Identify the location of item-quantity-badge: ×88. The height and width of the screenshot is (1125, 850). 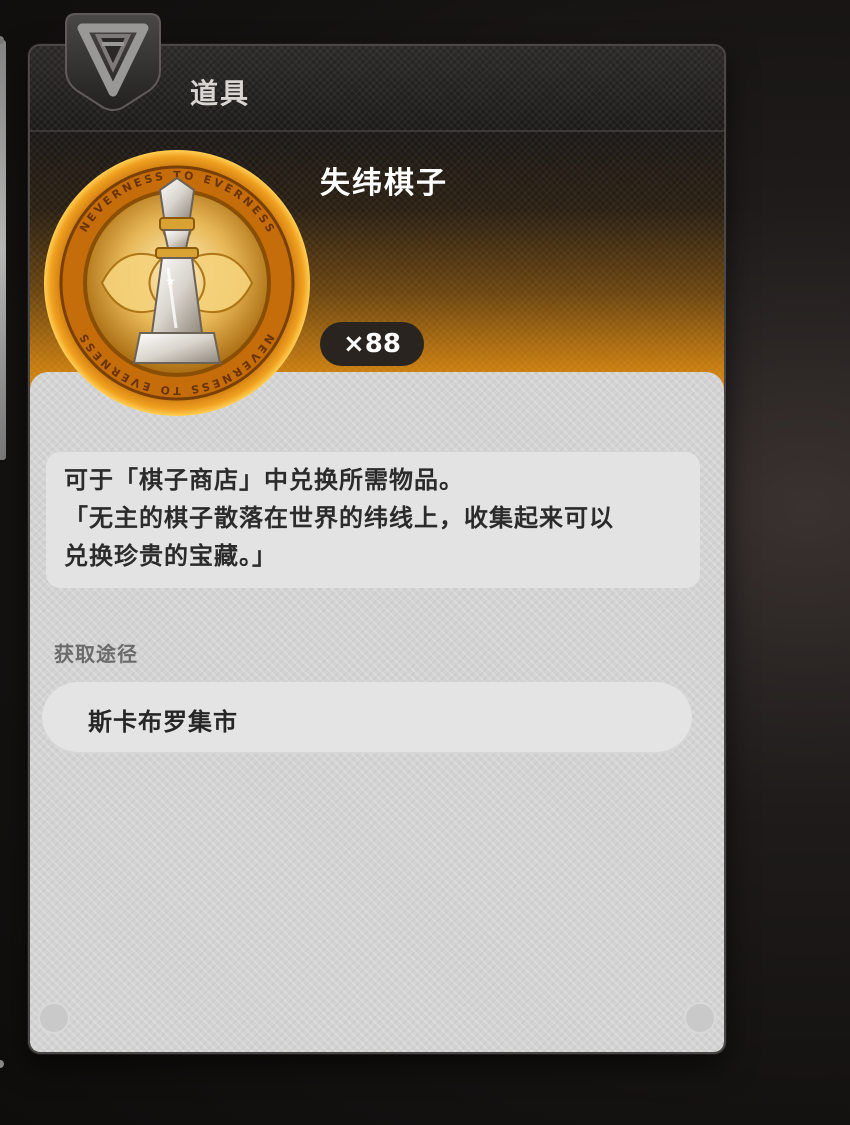
(372, 344).